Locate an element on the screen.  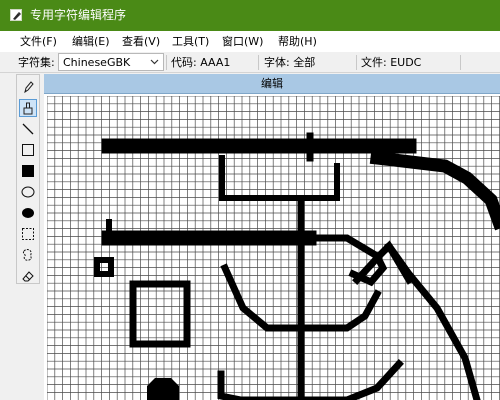
menu-view: 查看(V) is located at coordinates (141, 41).